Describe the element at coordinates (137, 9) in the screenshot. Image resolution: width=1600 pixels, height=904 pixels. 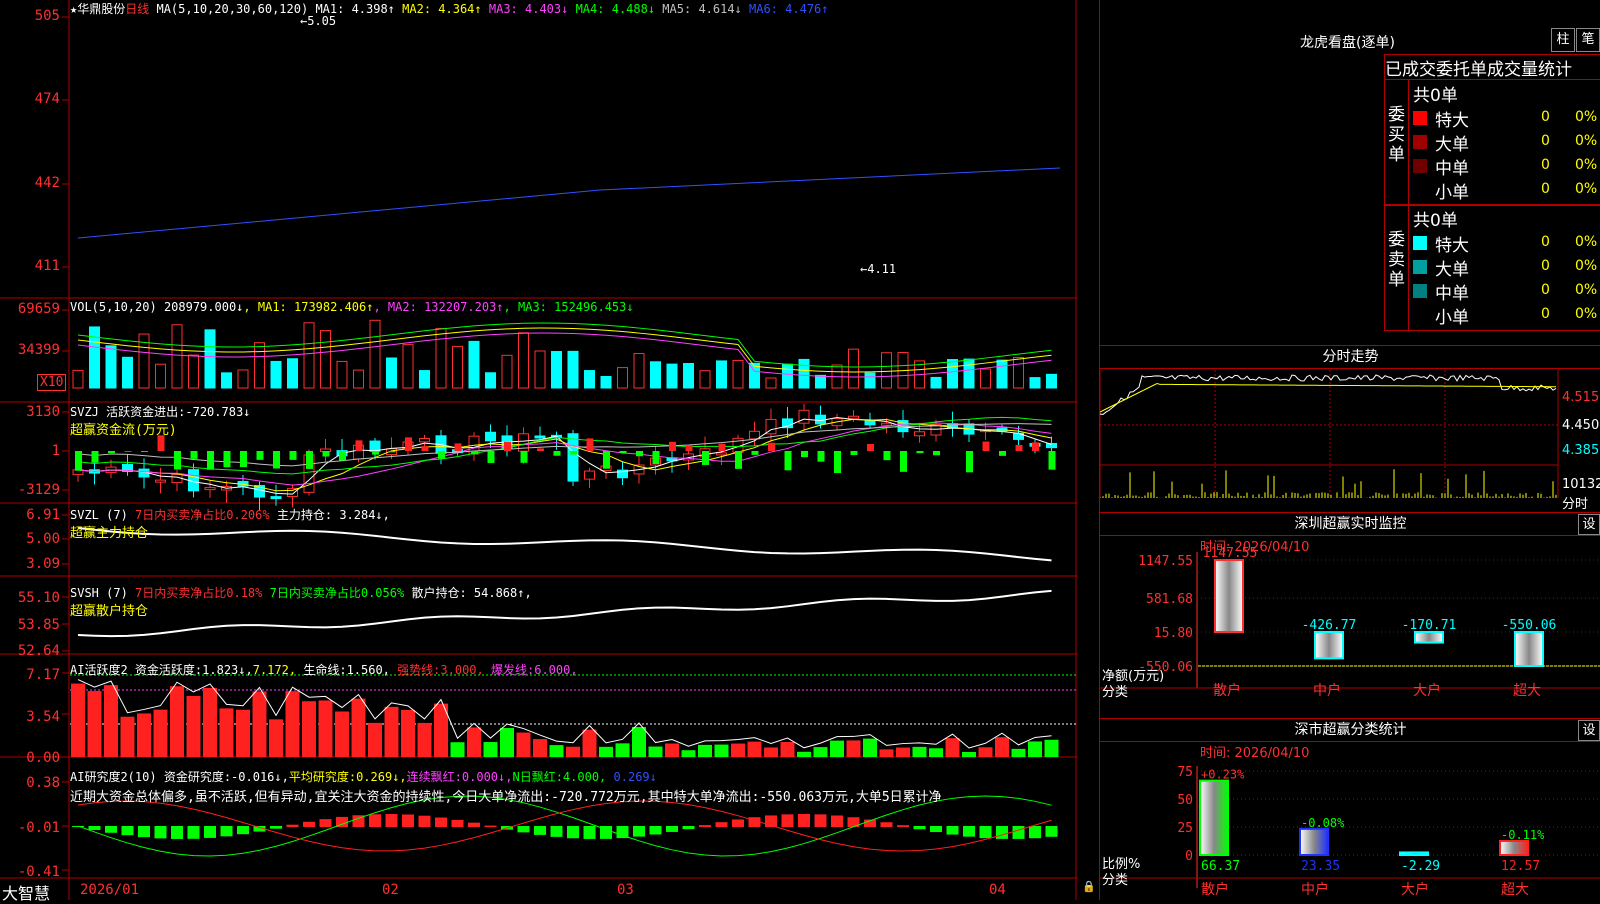
I see `period-label: 日线` at that location.